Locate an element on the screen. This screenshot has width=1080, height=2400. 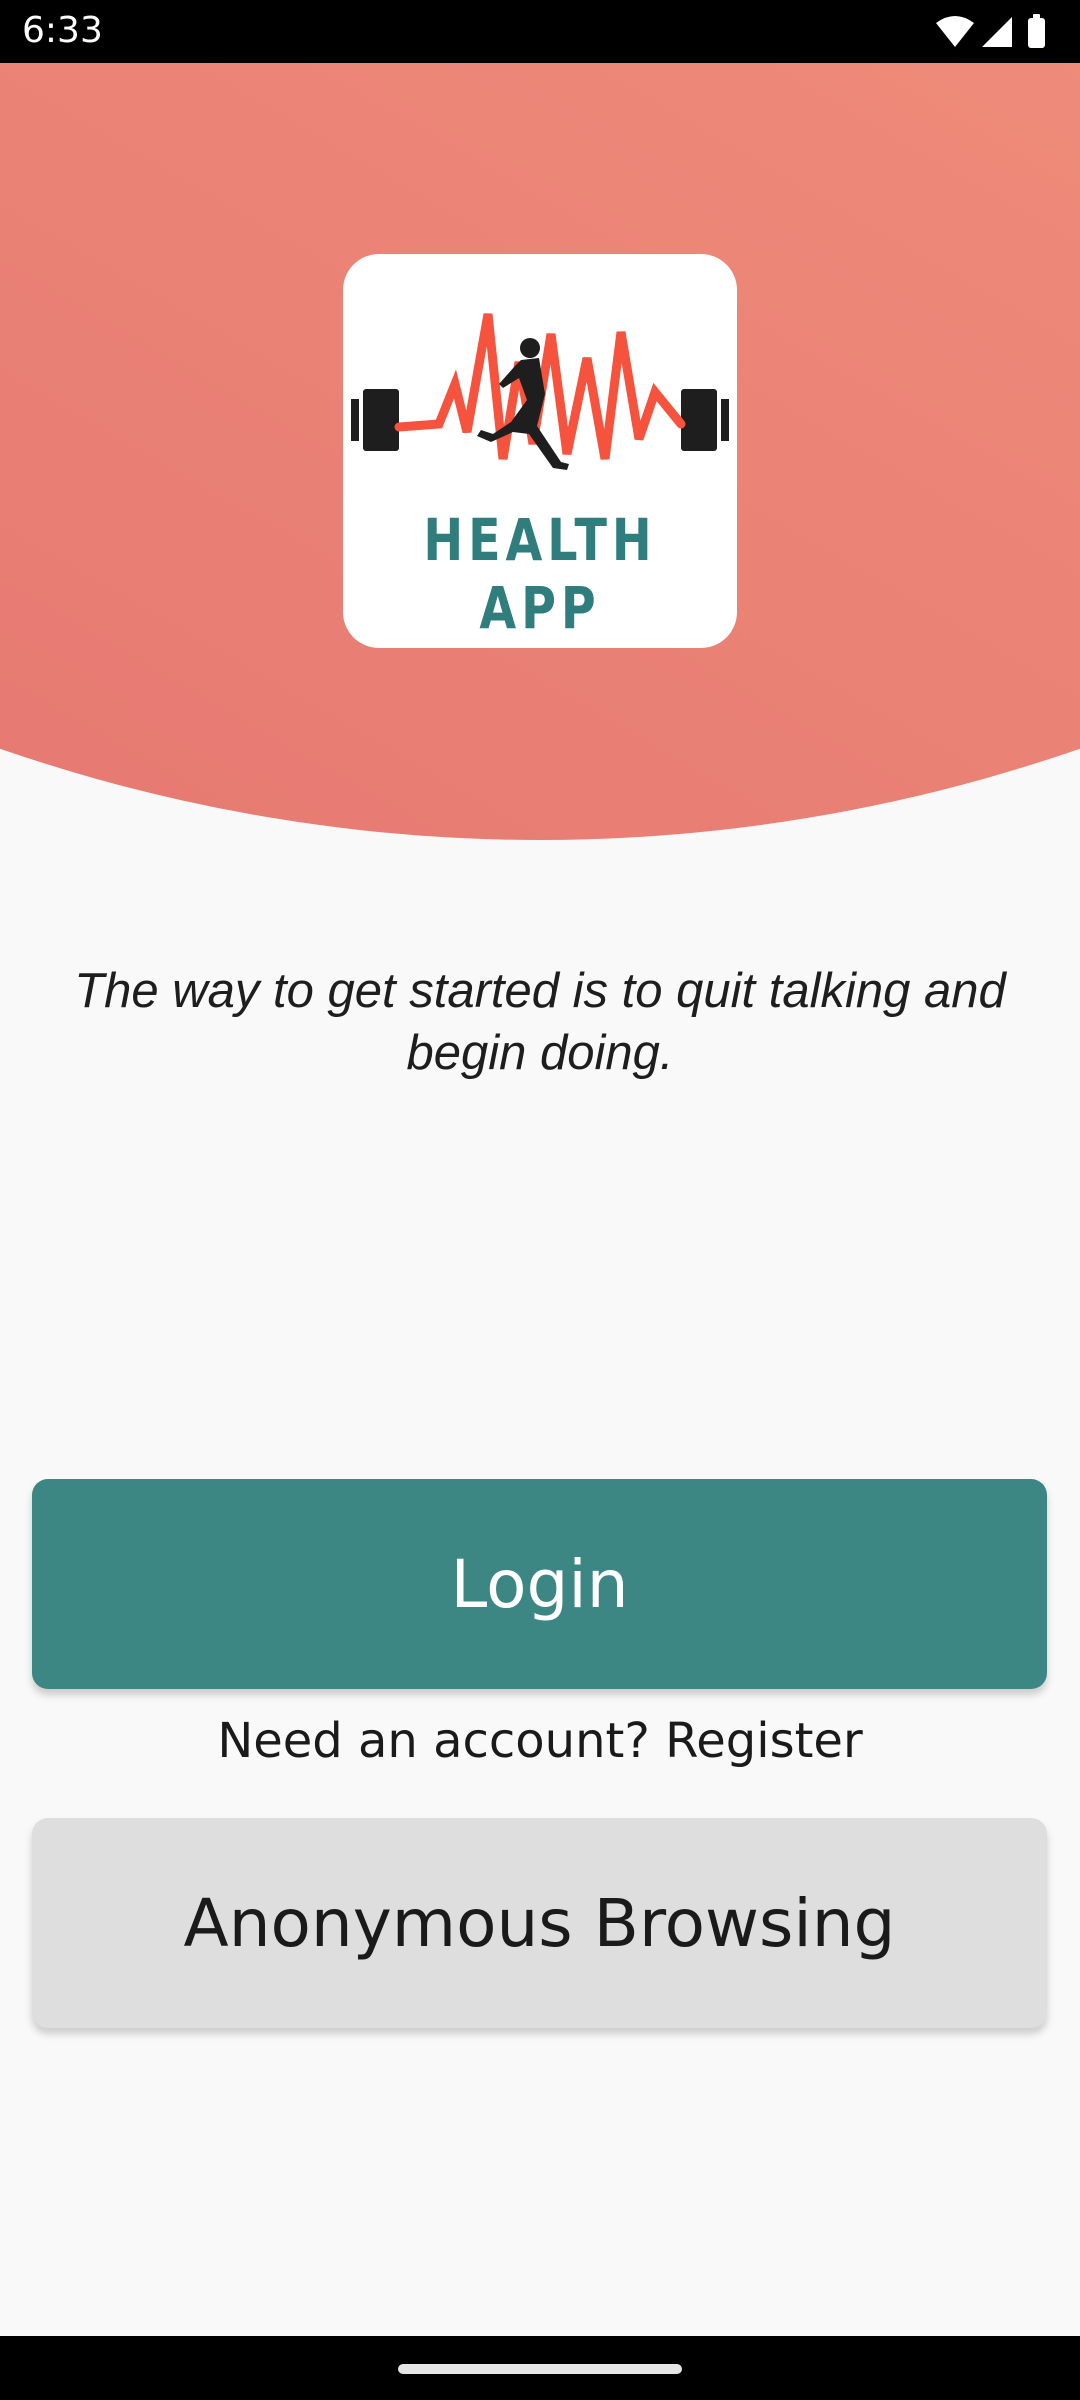
status-icons is located at coordinates (992, 32).